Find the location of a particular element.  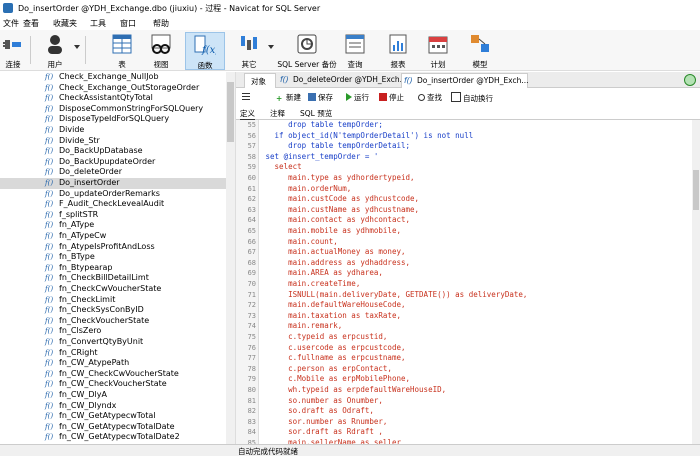

tree-item: f() CheckAssistantQtyTotal is located at coordinates (113, 98).